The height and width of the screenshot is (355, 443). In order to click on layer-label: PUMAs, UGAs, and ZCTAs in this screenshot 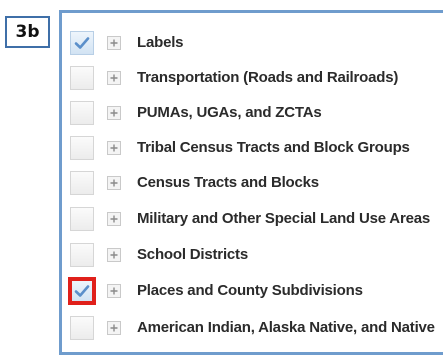, I will do `click(229, 112)`.